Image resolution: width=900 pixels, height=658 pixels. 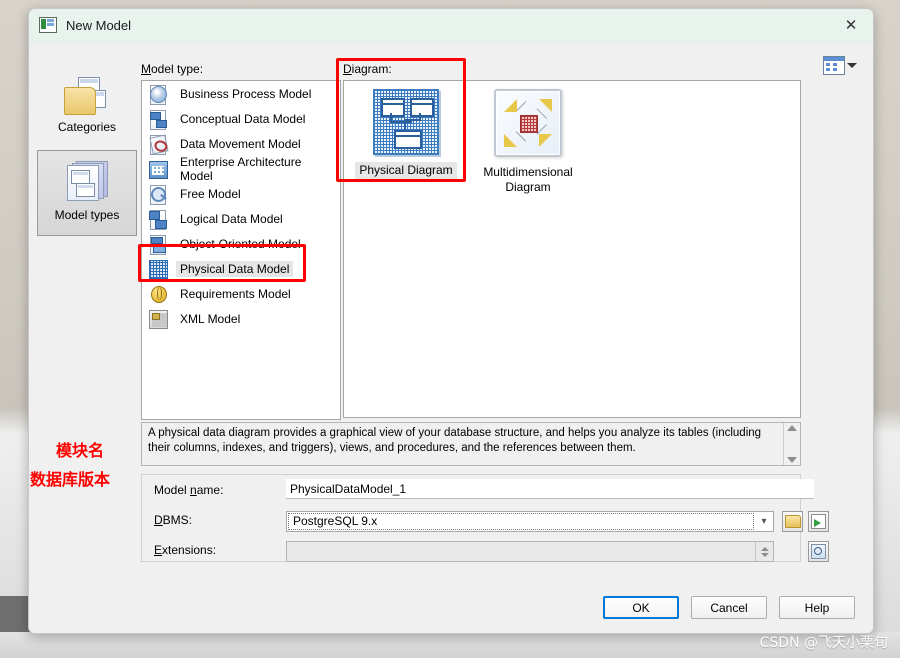 I want to click on list-item: Enterprise Architecture Model, so click(x=241, y=168).